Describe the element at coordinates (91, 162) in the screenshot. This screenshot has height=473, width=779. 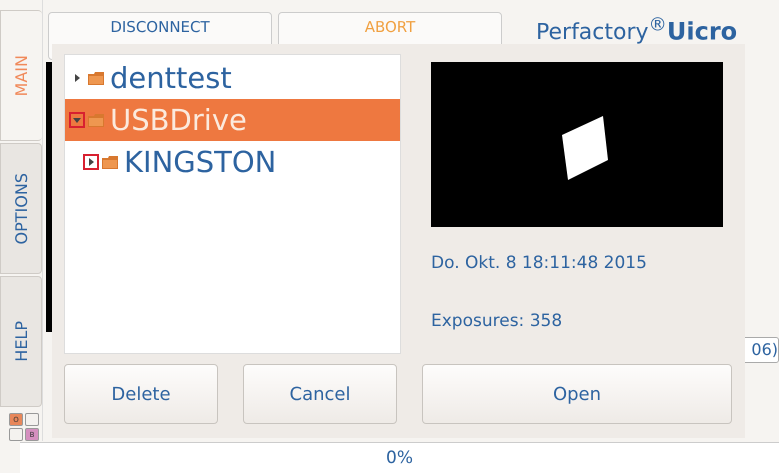
I see `expander-icon` at that location.